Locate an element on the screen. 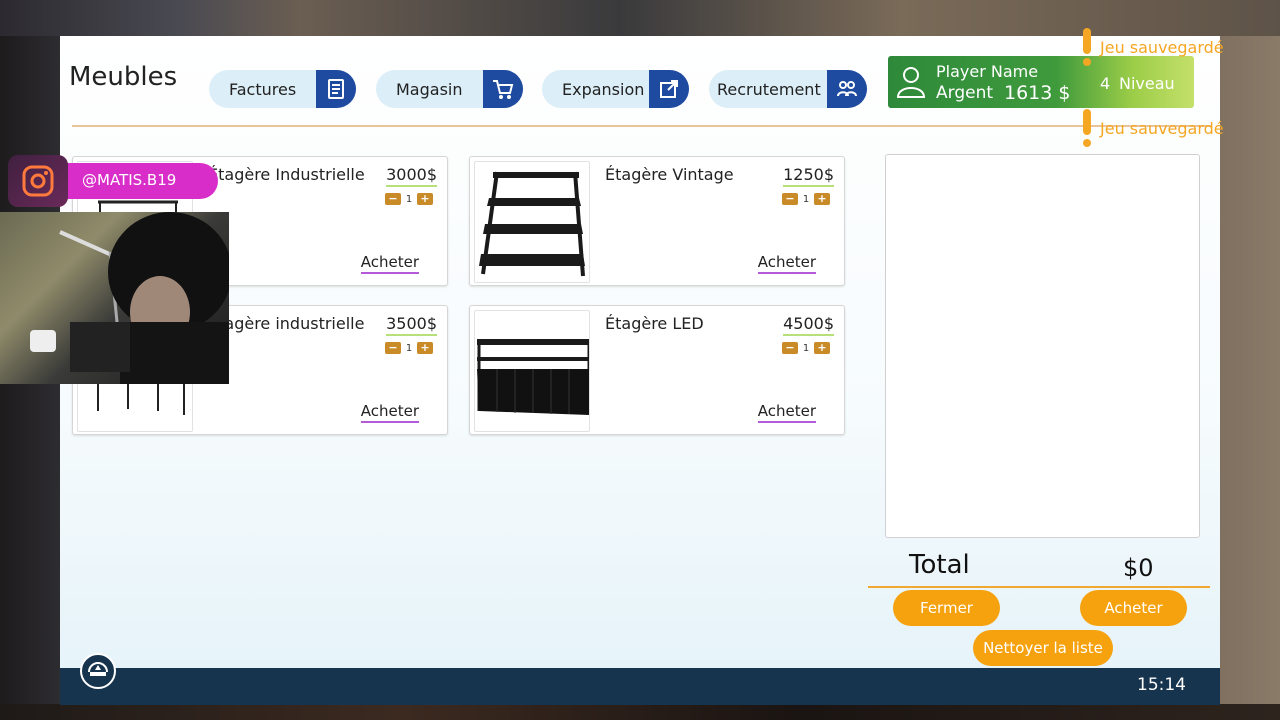 This screenshot has width=1280, height=720. clock: 15:14 is located at coordinates (1161, 685).